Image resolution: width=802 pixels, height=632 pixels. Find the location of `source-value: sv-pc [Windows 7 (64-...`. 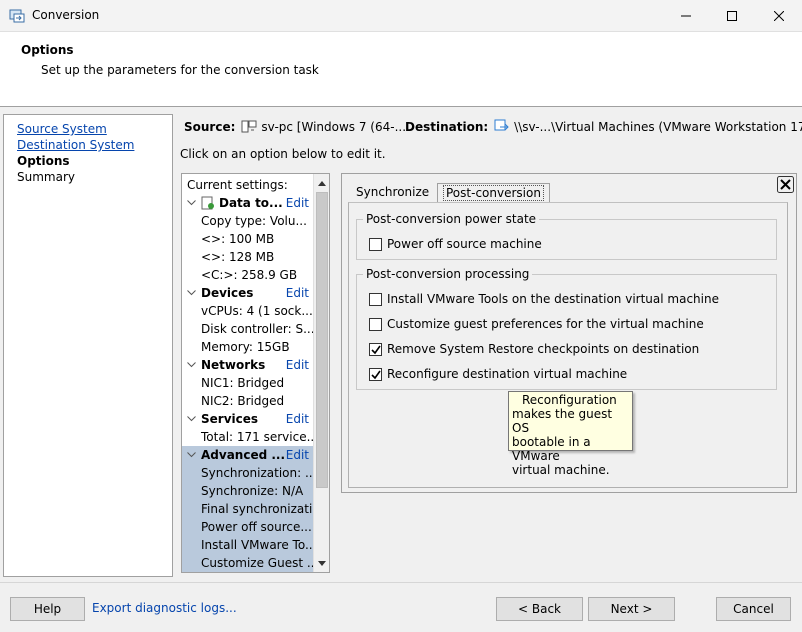

source-value: sv-pc [Windows 7 (64-... is located at coordinates (334, 127).